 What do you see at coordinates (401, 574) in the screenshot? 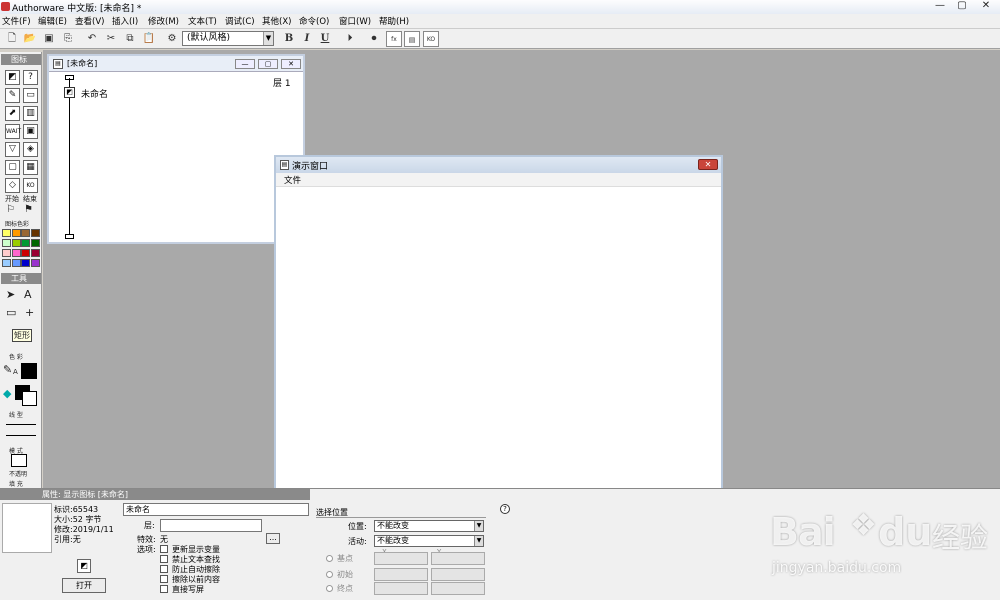
I see `initial-x-field` at bounding box center [401, 574].